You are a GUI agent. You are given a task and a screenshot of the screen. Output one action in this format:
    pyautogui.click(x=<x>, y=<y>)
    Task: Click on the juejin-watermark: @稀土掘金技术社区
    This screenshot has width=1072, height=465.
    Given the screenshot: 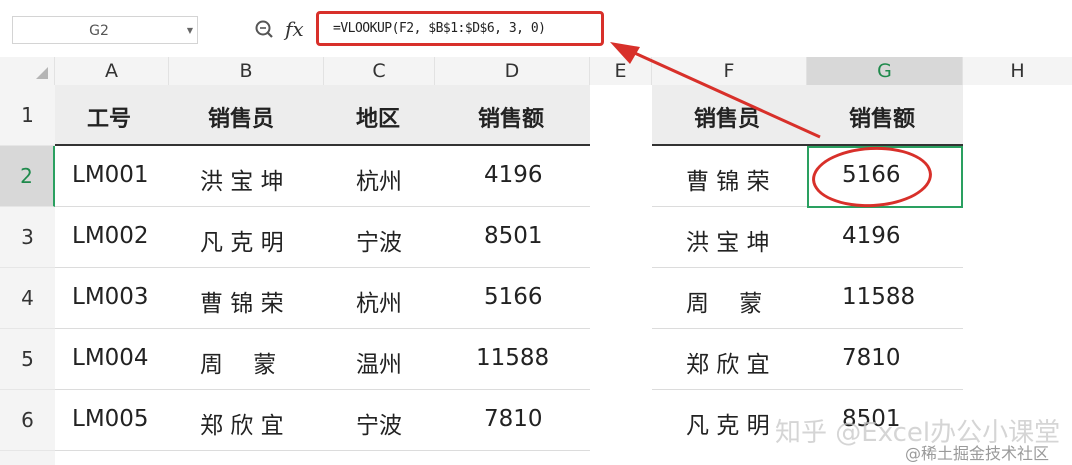 What is the action you would take?
    pyautogui.click(x=977, y=453)
    